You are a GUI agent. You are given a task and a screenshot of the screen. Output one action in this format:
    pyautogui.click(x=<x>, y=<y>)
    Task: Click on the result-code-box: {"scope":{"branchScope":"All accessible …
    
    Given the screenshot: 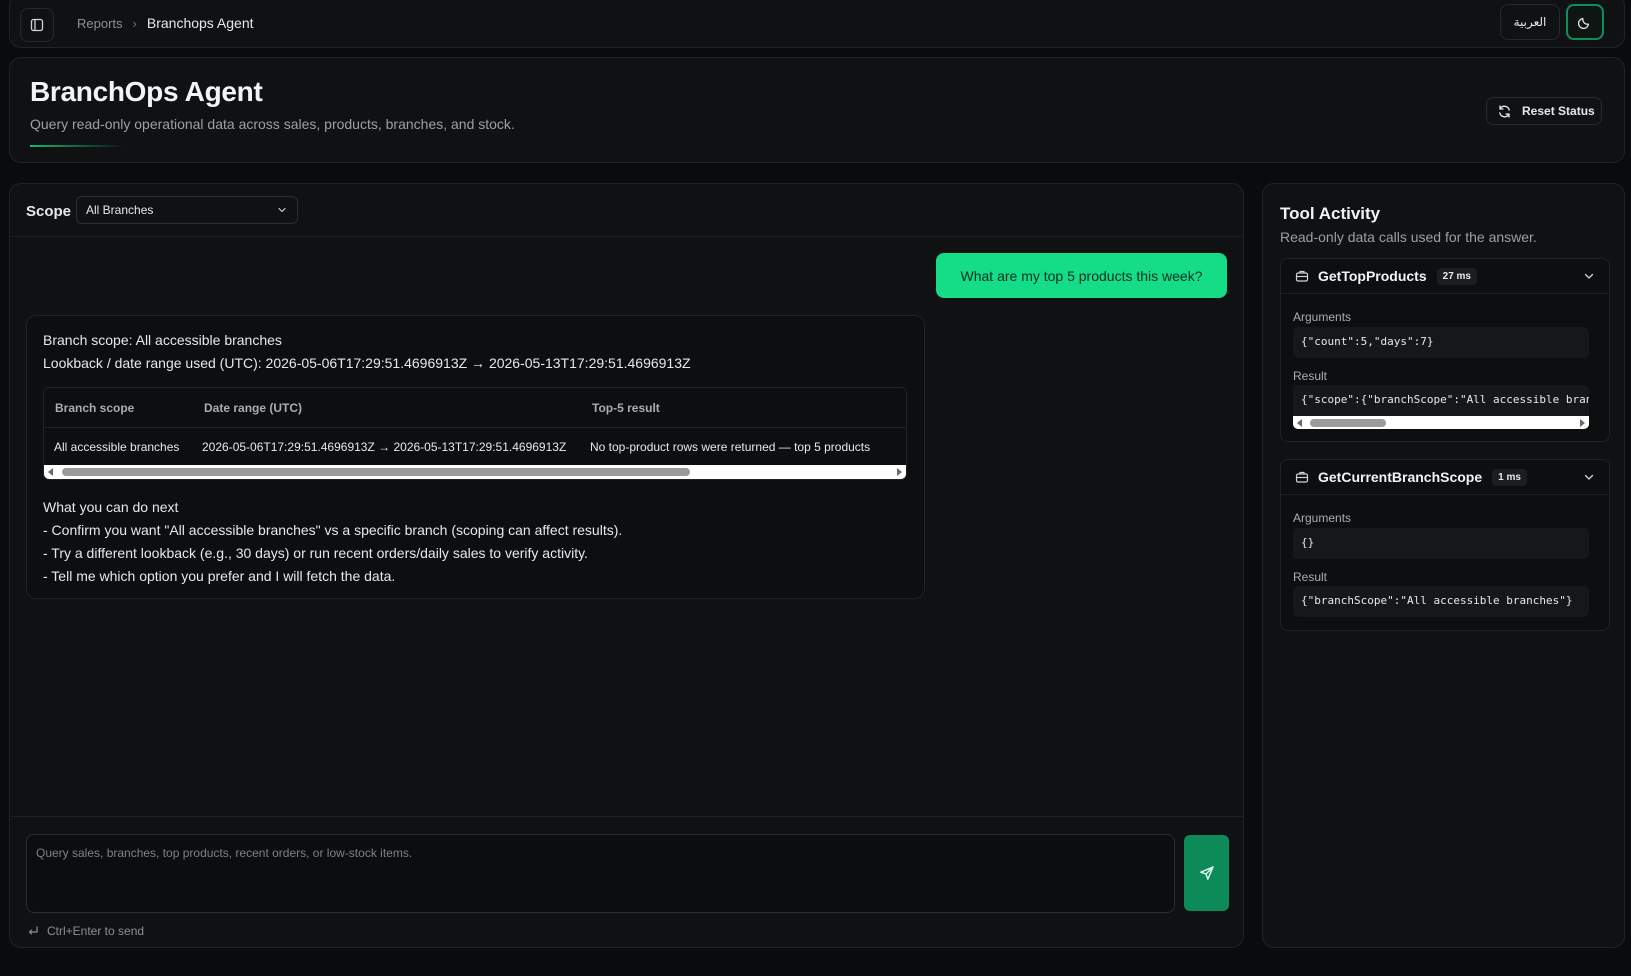 What is the action you would take?
    pyautogui.click(x=1441, y=407)
    